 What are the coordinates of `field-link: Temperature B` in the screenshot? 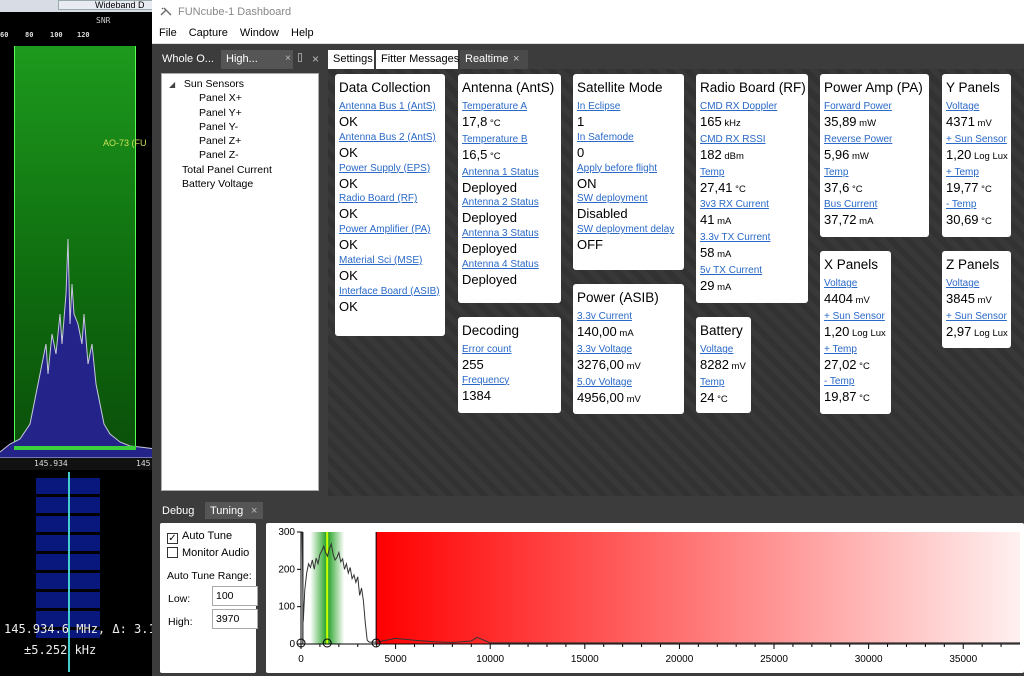 It's located at (509, 139).